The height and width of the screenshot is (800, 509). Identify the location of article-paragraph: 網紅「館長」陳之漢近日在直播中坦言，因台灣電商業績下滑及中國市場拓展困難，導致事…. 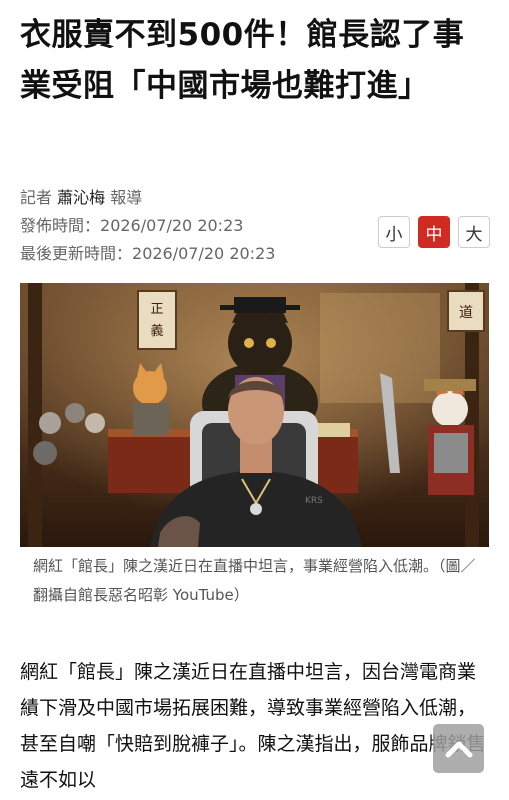
(253, 726).